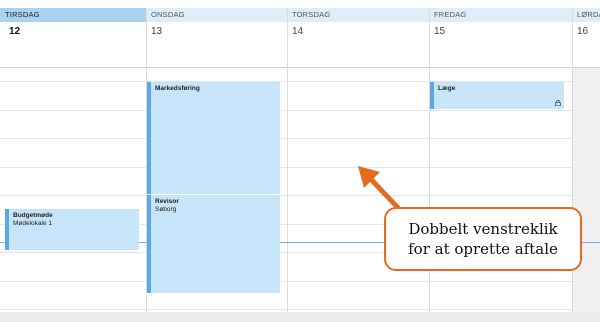 This screenshot has height=322, width=600. What do you see at coordinates (213, 244) in the screenshot?
I see `event-revisor: Revisor Søborg` at bounding box center [213, 244].